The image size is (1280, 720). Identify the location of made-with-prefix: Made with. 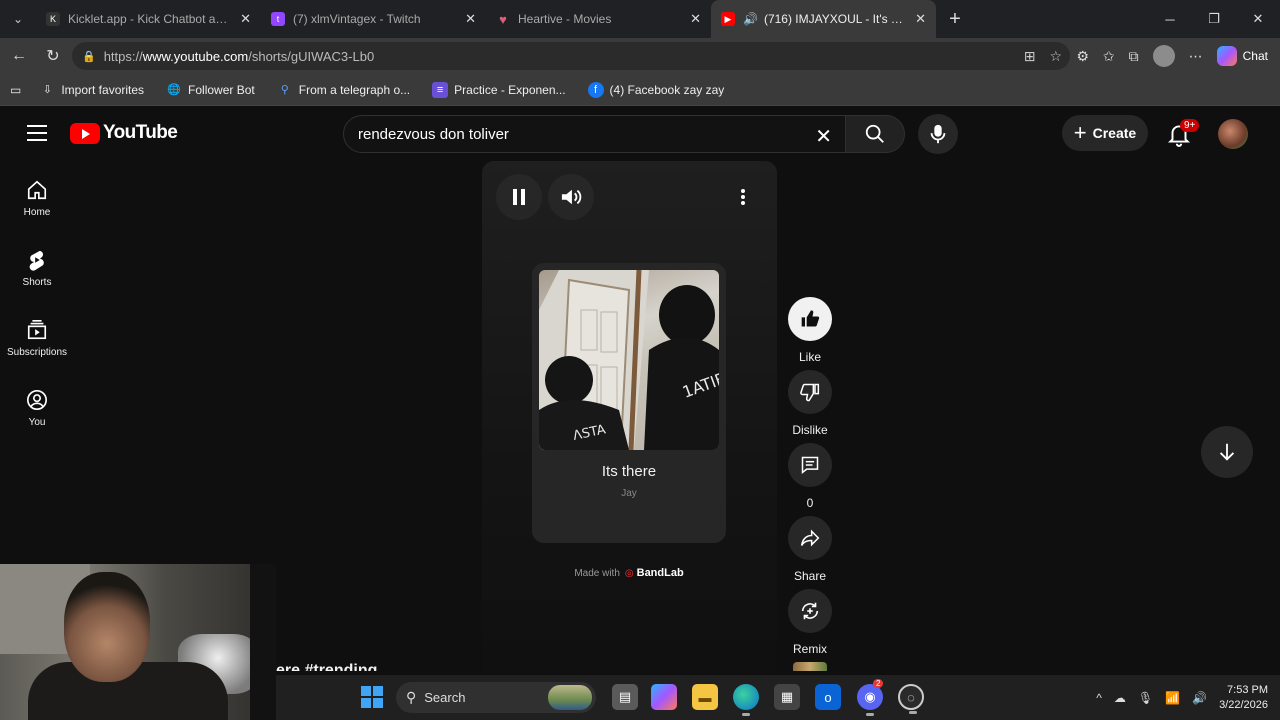
(597, 573).